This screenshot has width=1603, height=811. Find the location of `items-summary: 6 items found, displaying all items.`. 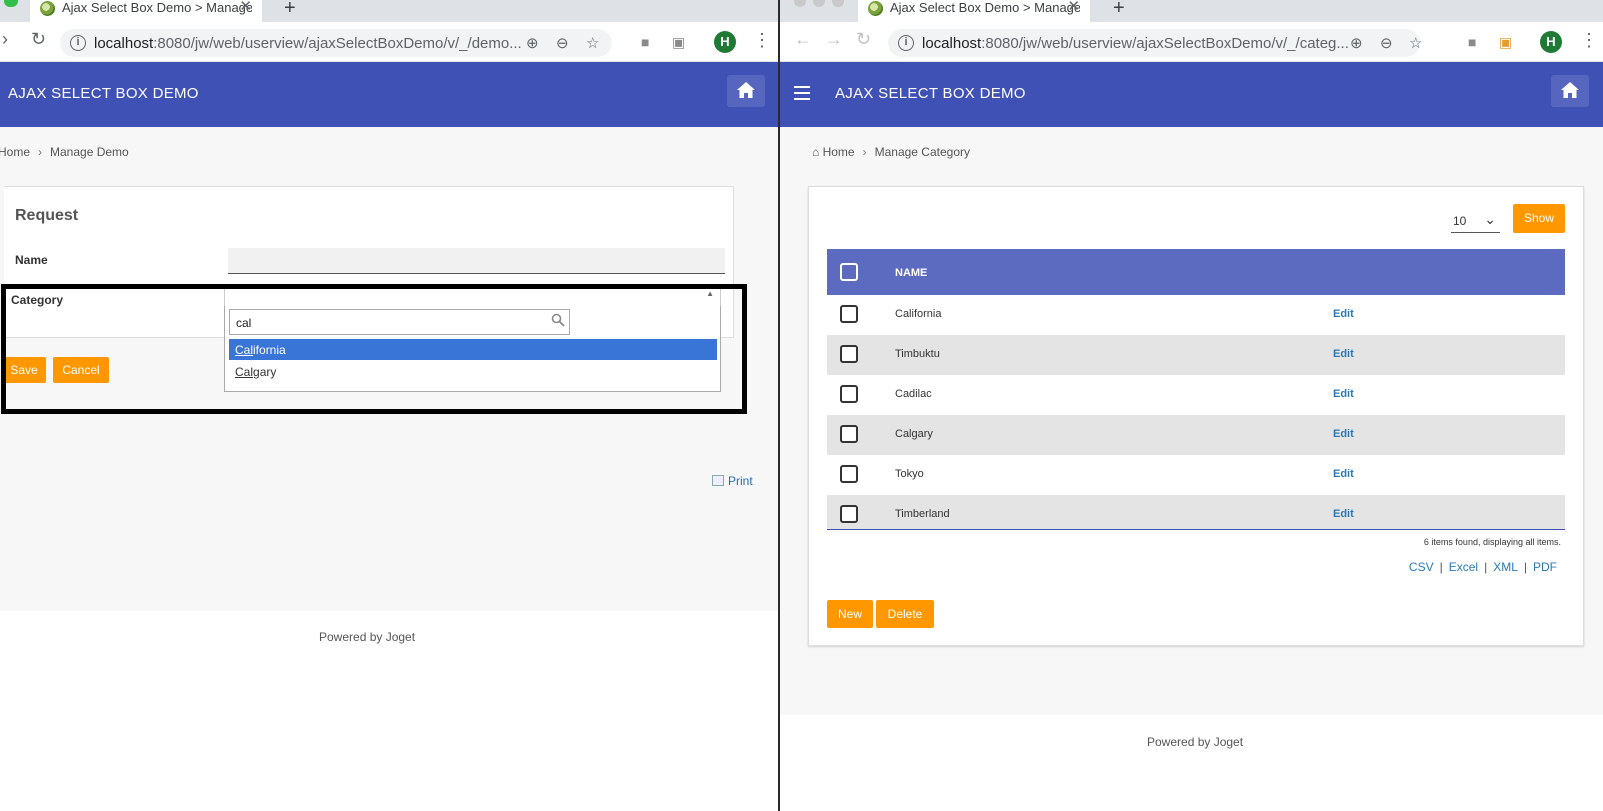

items-summary: 6 items found, displaying all items. is located at coordinates (1492, 542).